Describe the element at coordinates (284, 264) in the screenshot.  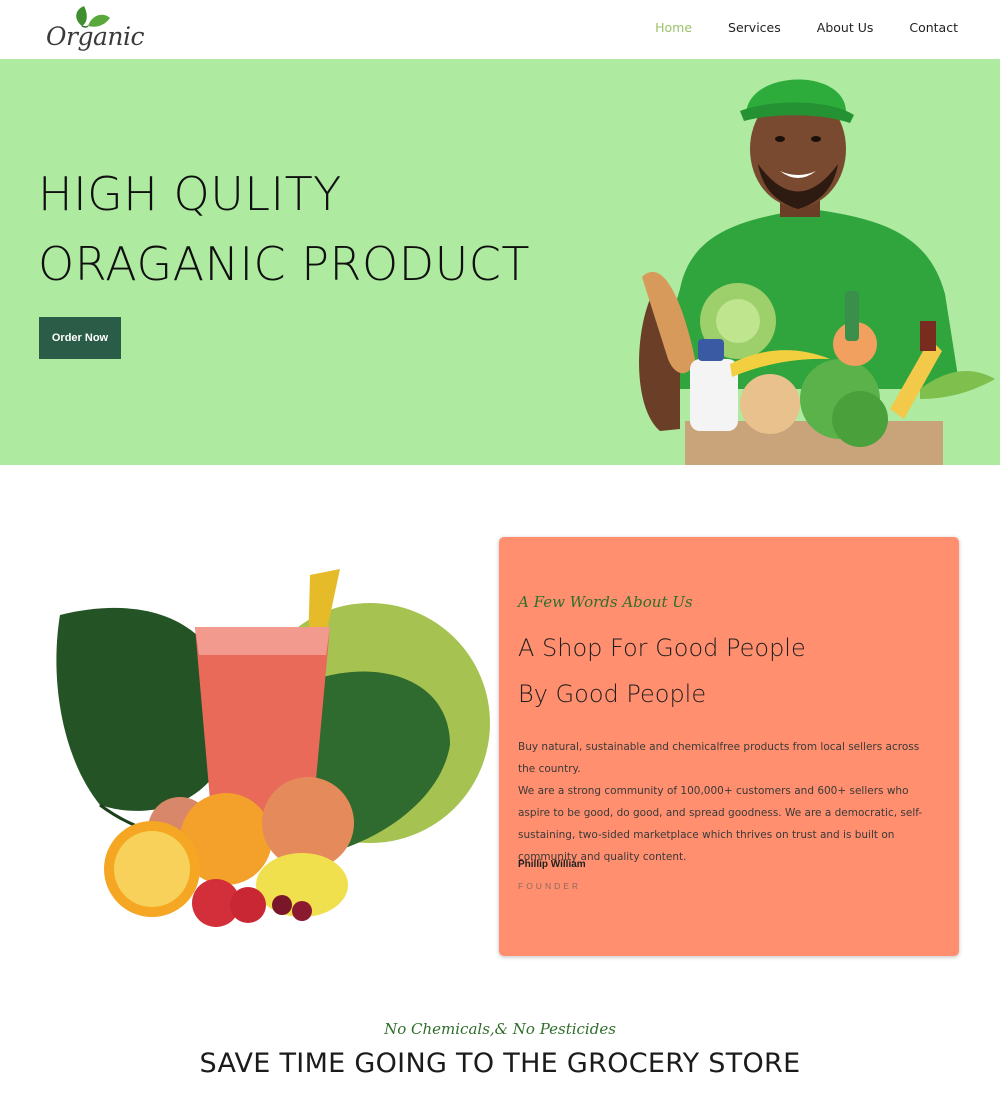
I see `hero-title-line2: ORAGANIC PRODUCT` at that location.